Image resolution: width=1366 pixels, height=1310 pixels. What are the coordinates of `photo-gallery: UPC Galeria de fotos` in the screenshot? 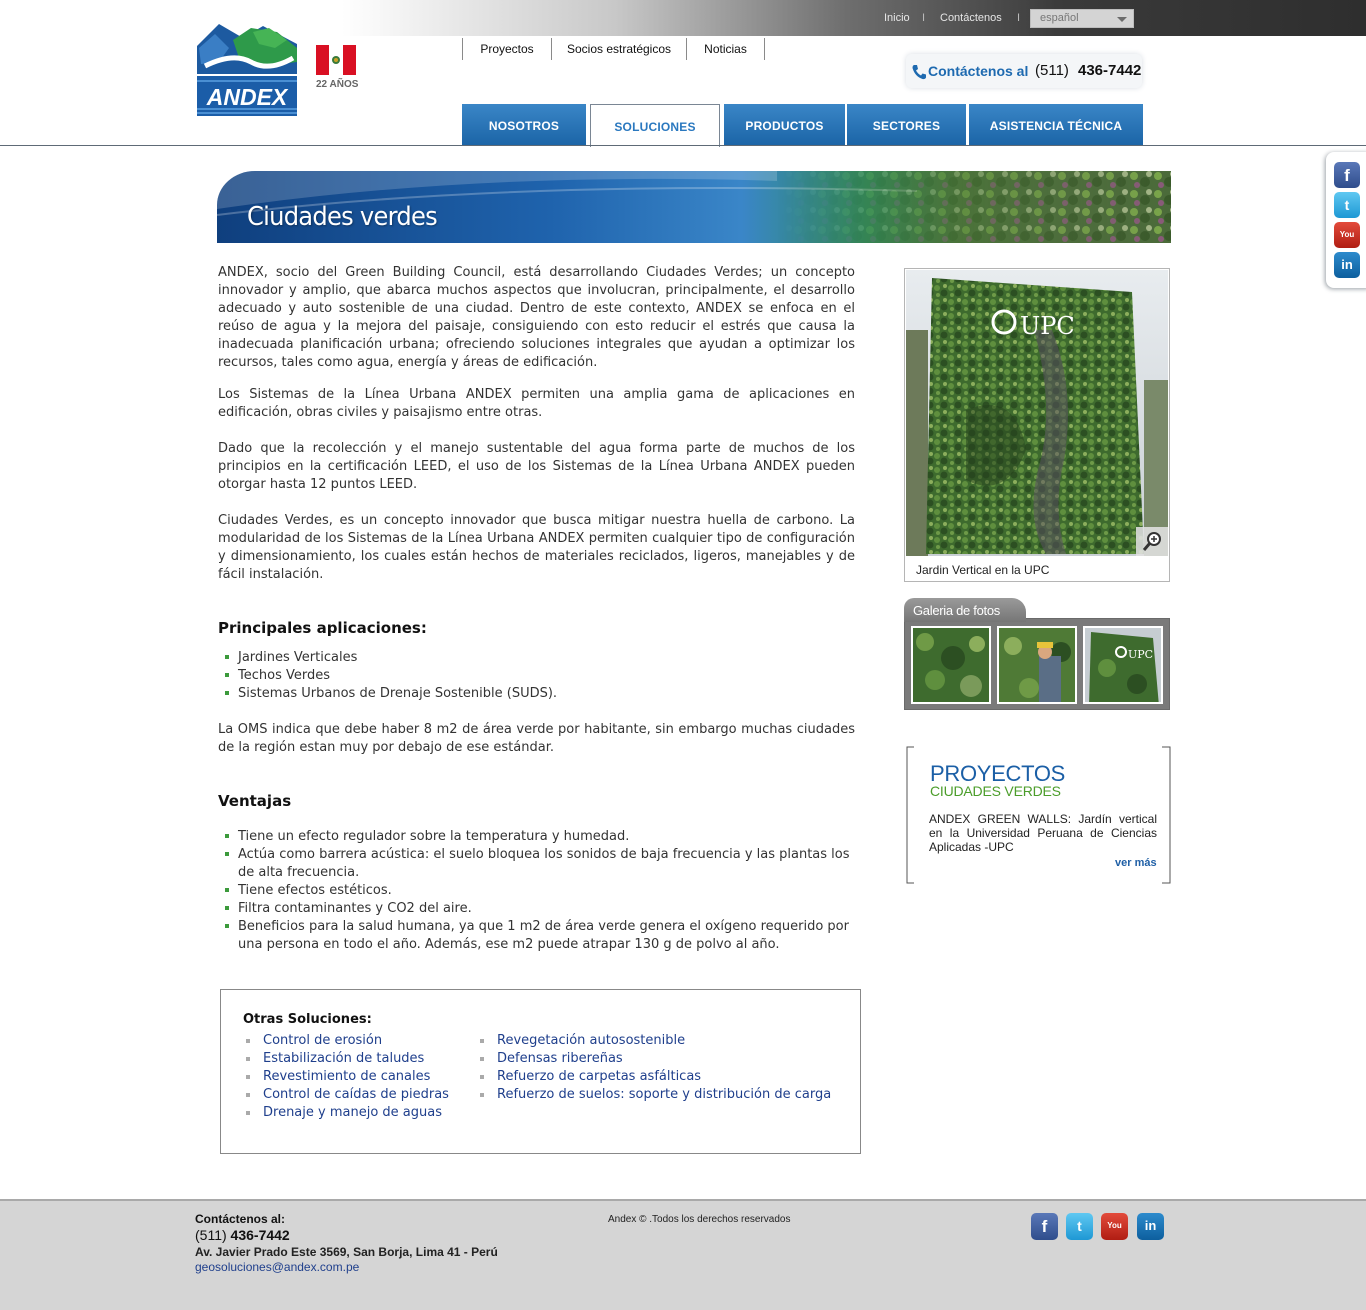 It's located at (1037, 654).